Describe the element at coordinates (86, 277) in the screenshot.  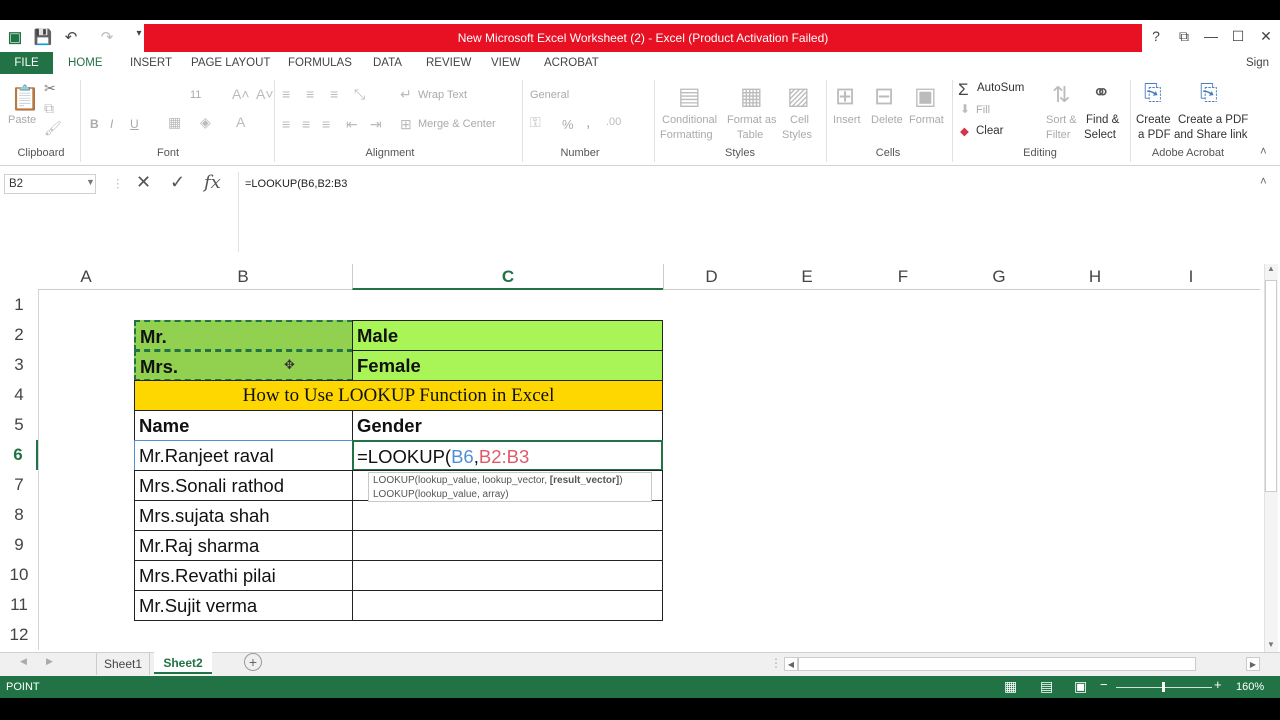
I see `column-header-a: A` at that location.